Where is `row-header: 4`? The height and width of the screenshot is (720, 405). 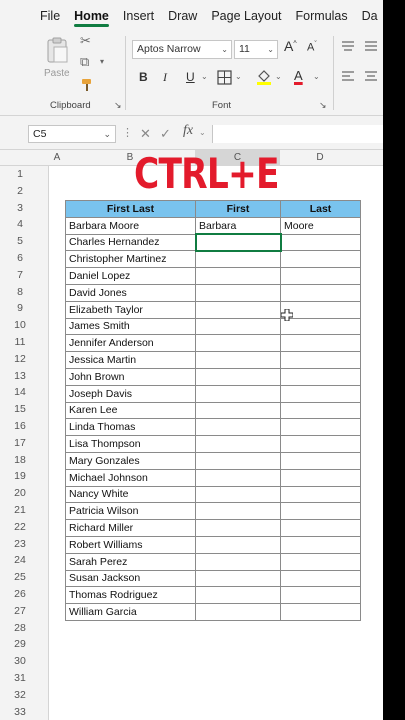
row-header: 4 is located at coordinates (20, 224).